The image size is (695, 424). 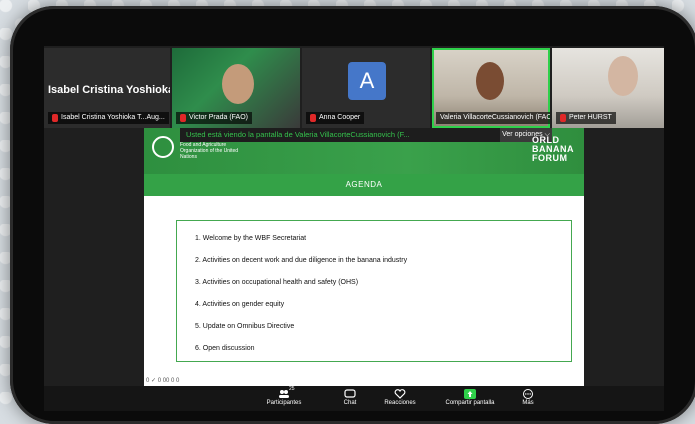 I want to click on agenda-item: 5. Update on Omnibus Directive, so click(x=245, y=326).